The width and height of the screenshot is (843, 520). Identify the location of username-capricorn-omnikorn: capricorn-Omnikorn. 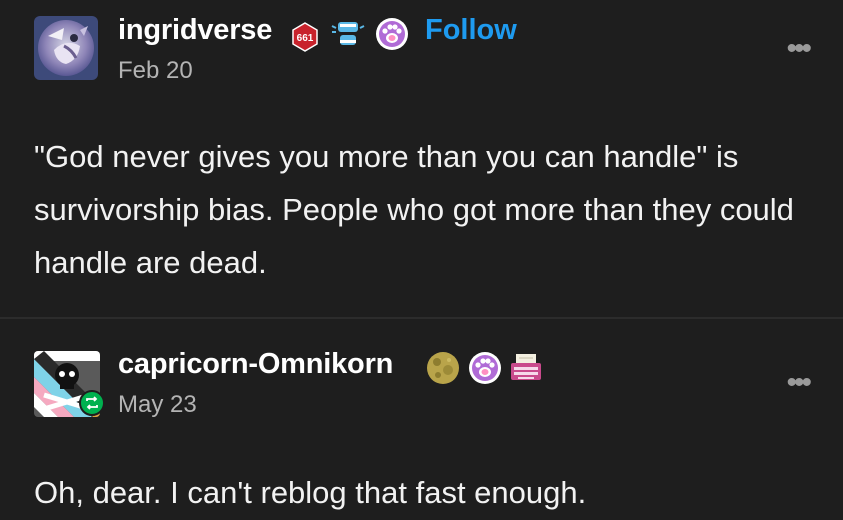
(255, 364).